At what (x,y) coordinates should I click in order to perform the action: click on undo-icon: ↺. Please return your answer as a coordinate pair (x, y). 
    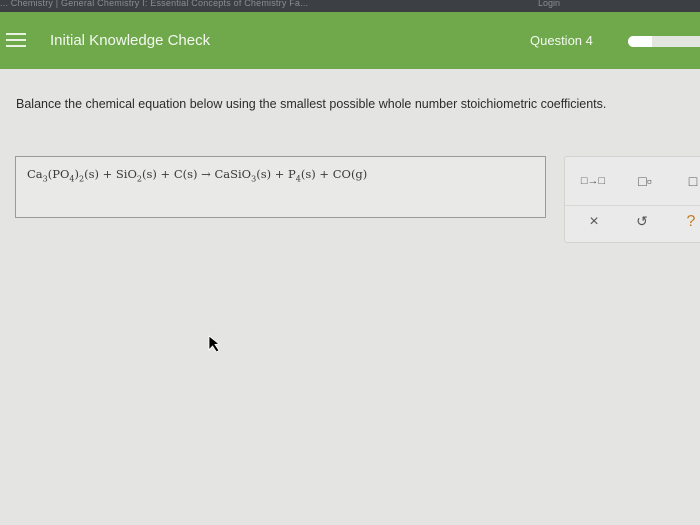
    Looking at the image, I should click on (642, 221).